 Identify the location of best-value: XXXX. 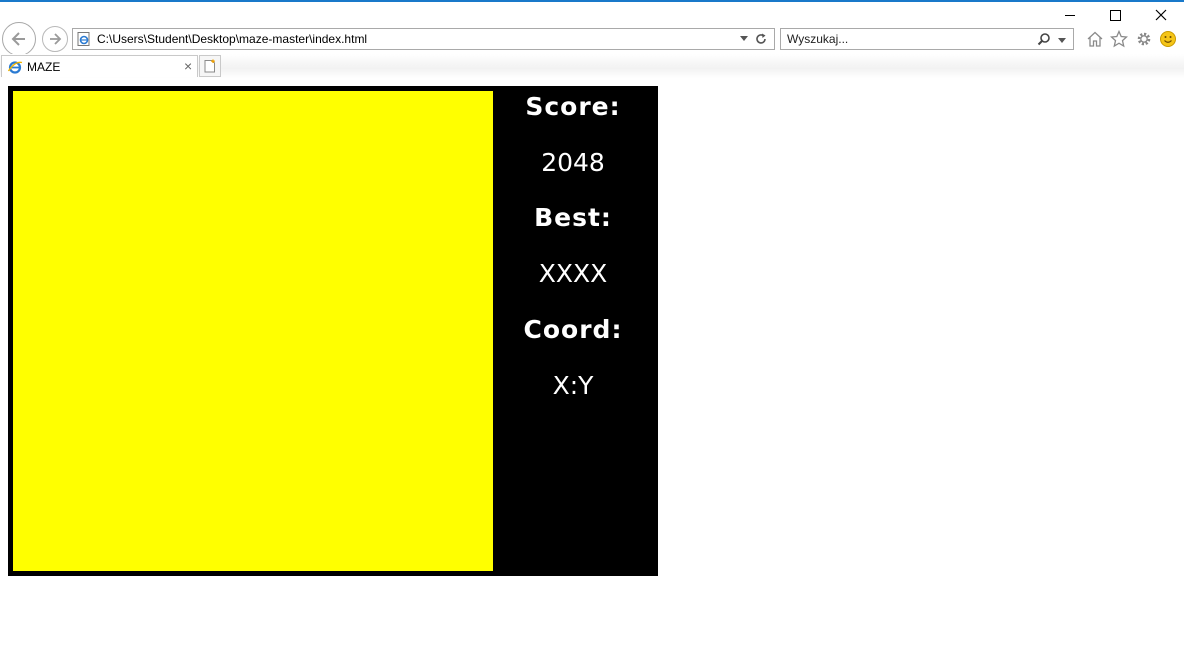
(573, 273).